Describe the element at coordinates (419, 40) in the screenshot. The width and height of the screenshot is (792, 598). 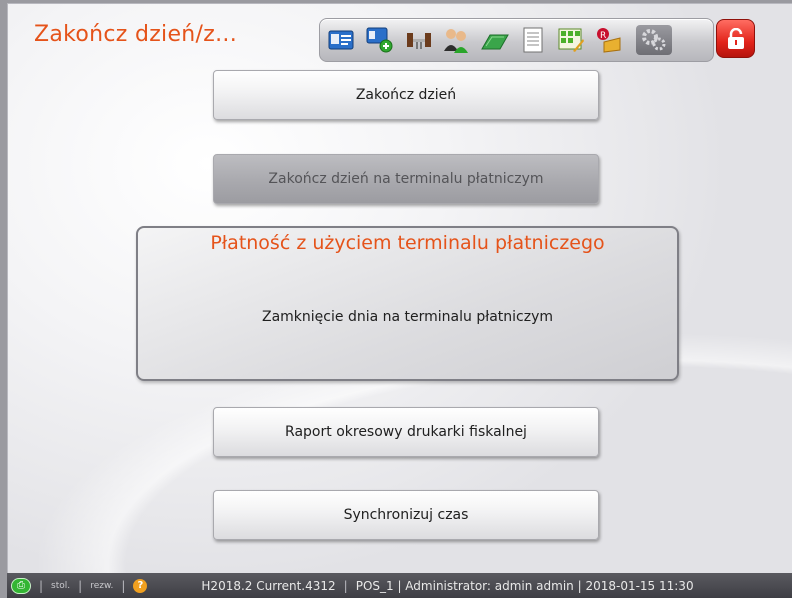
I see `chairs-icon` at that location.